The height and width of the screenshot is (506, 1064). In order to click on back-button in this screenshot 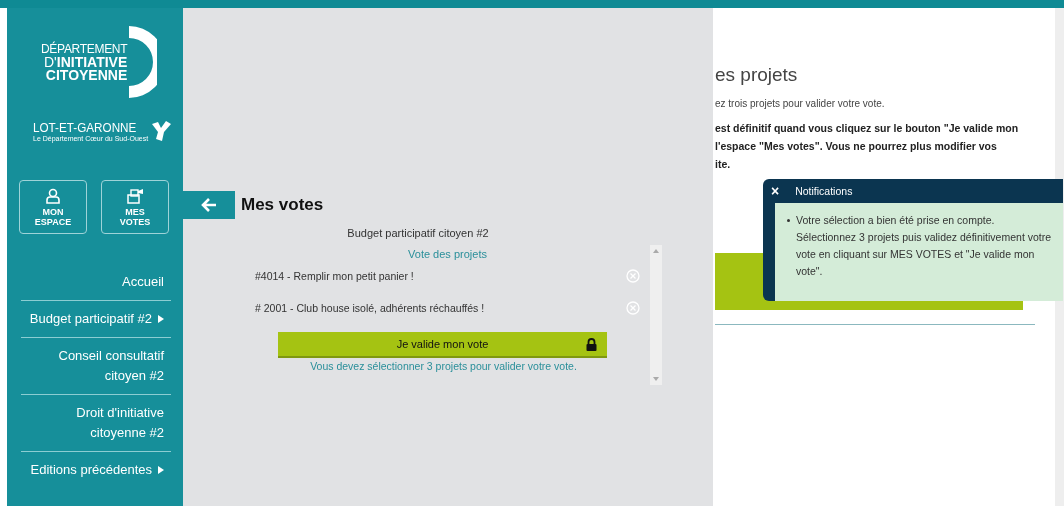, I will do `click(209, 205)`.